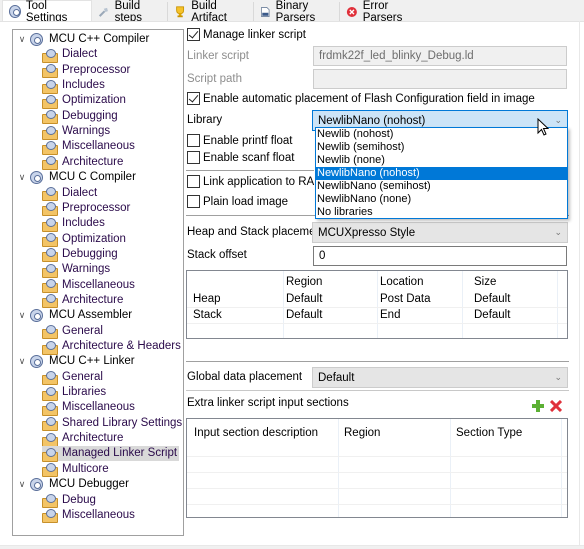  I want to click on library-option: NewlibNano (semihost), so click(441, 186).